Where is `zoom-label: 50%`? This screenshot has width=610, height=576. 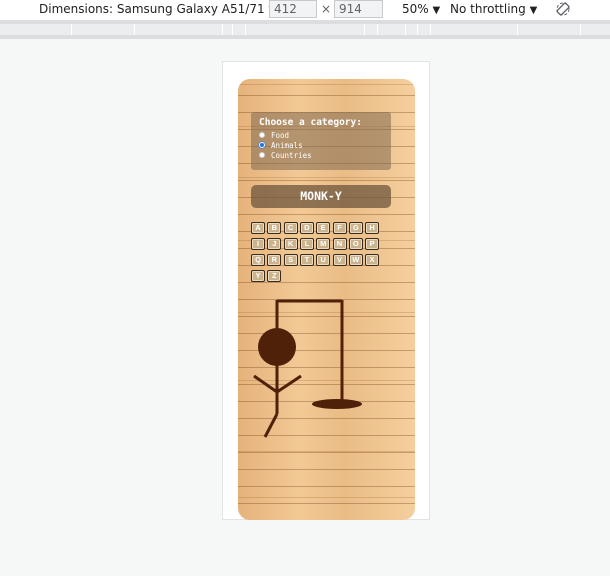
zoom-label: 50% is located at coordinates (415, 9).